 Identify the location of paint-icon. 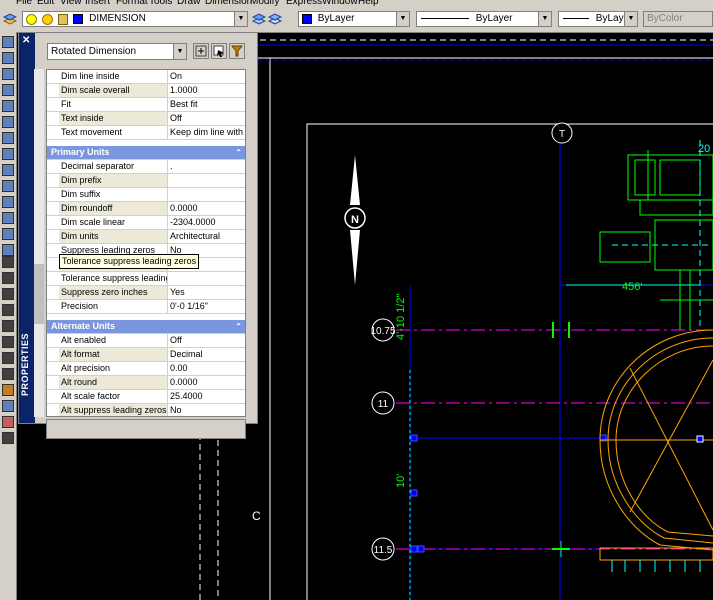
(8, 422).